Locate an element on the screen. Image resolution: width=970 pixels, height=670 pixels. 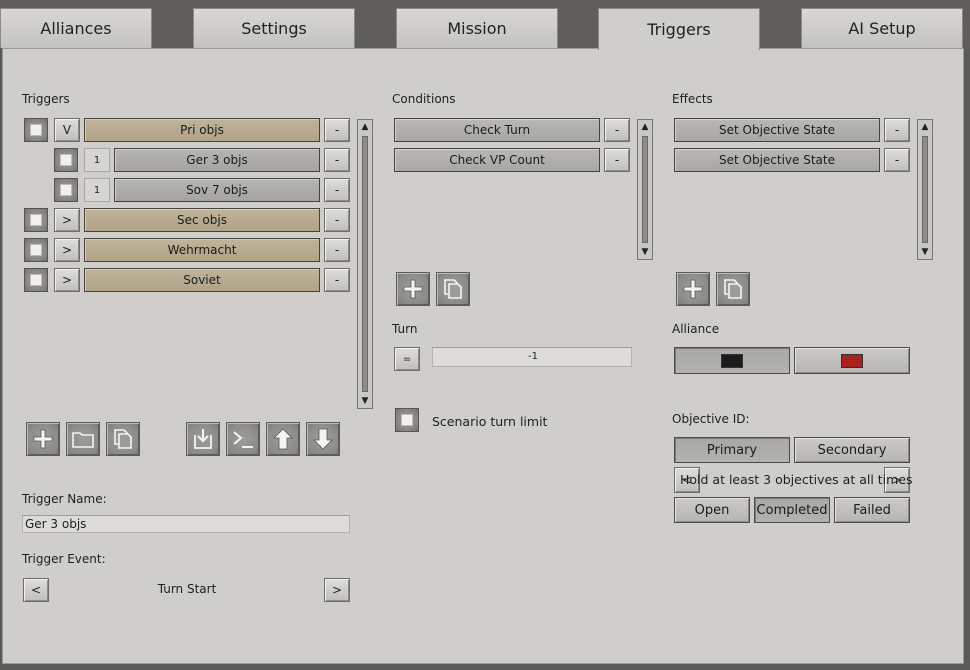
tab-label: Mission is located at coordinates (477, 28).